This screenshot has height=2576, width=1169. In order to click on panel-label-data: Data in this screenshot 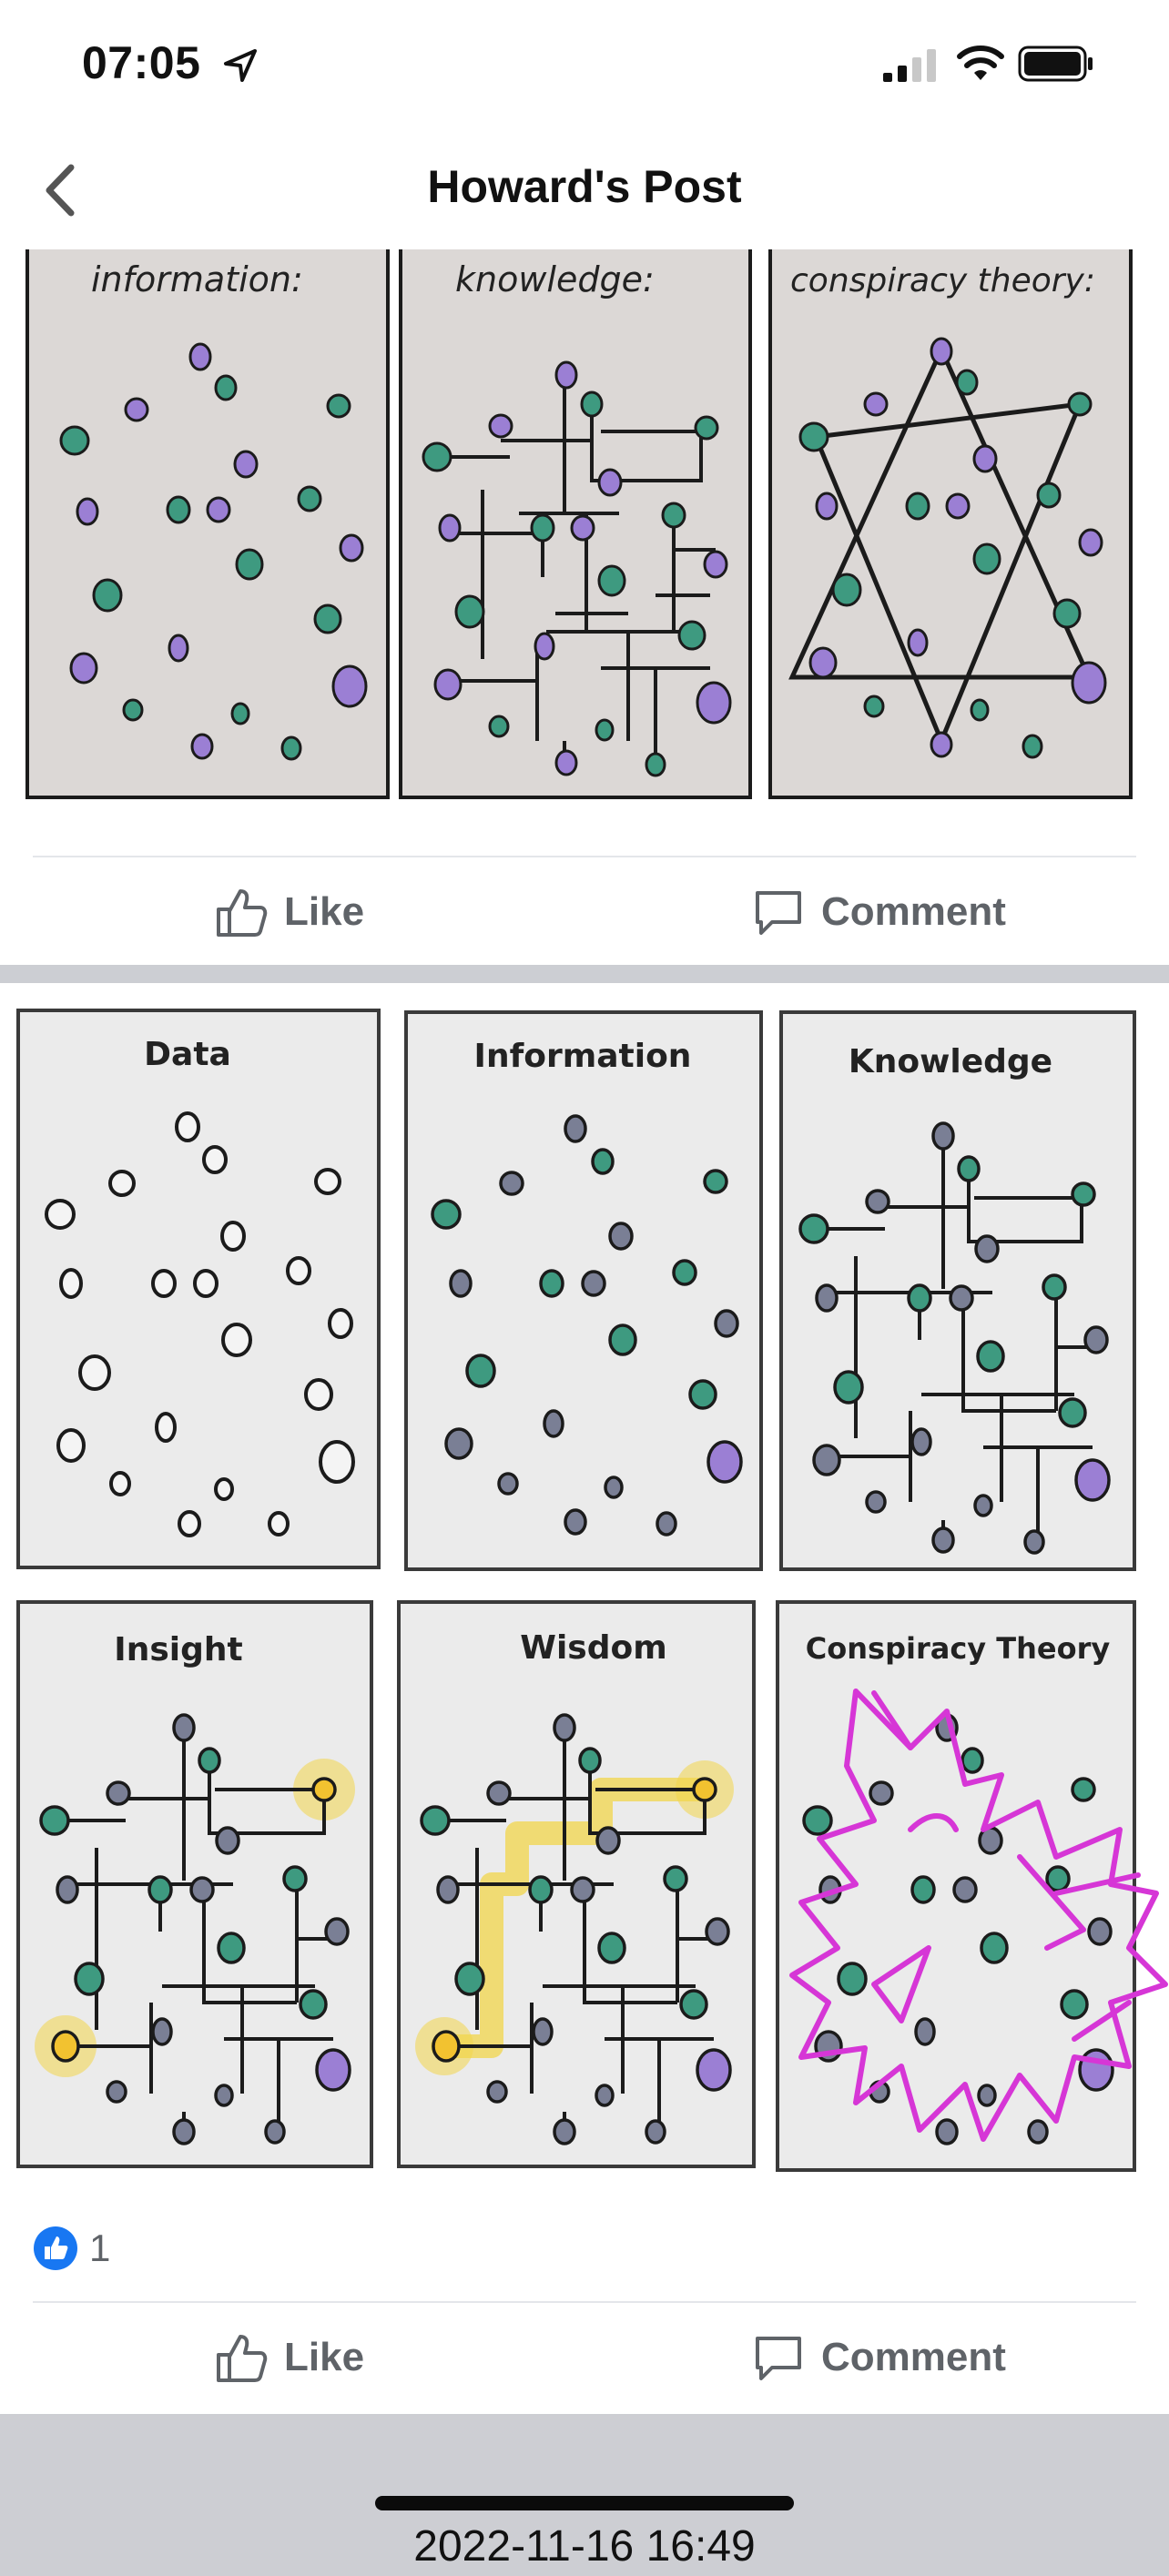, I will do `click(187, 1054)`.